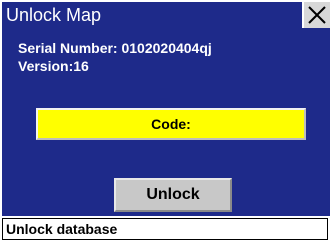 This screenshot has height=242, width=332. I want to click on title-bar: Unlock Map, so click(166, 15).